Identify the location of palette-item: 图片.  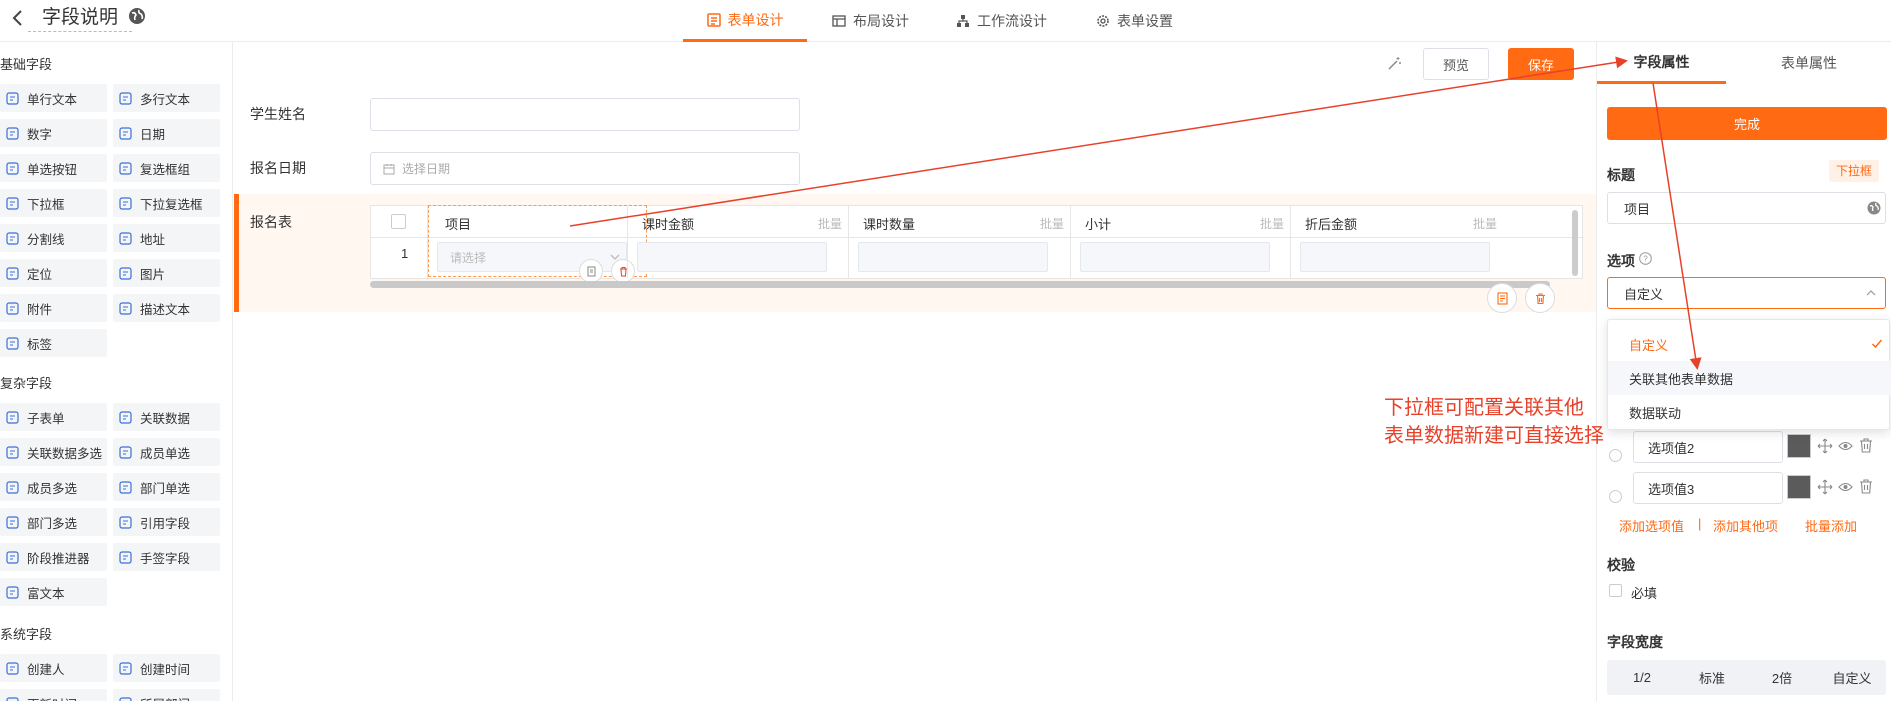
(166, 273).